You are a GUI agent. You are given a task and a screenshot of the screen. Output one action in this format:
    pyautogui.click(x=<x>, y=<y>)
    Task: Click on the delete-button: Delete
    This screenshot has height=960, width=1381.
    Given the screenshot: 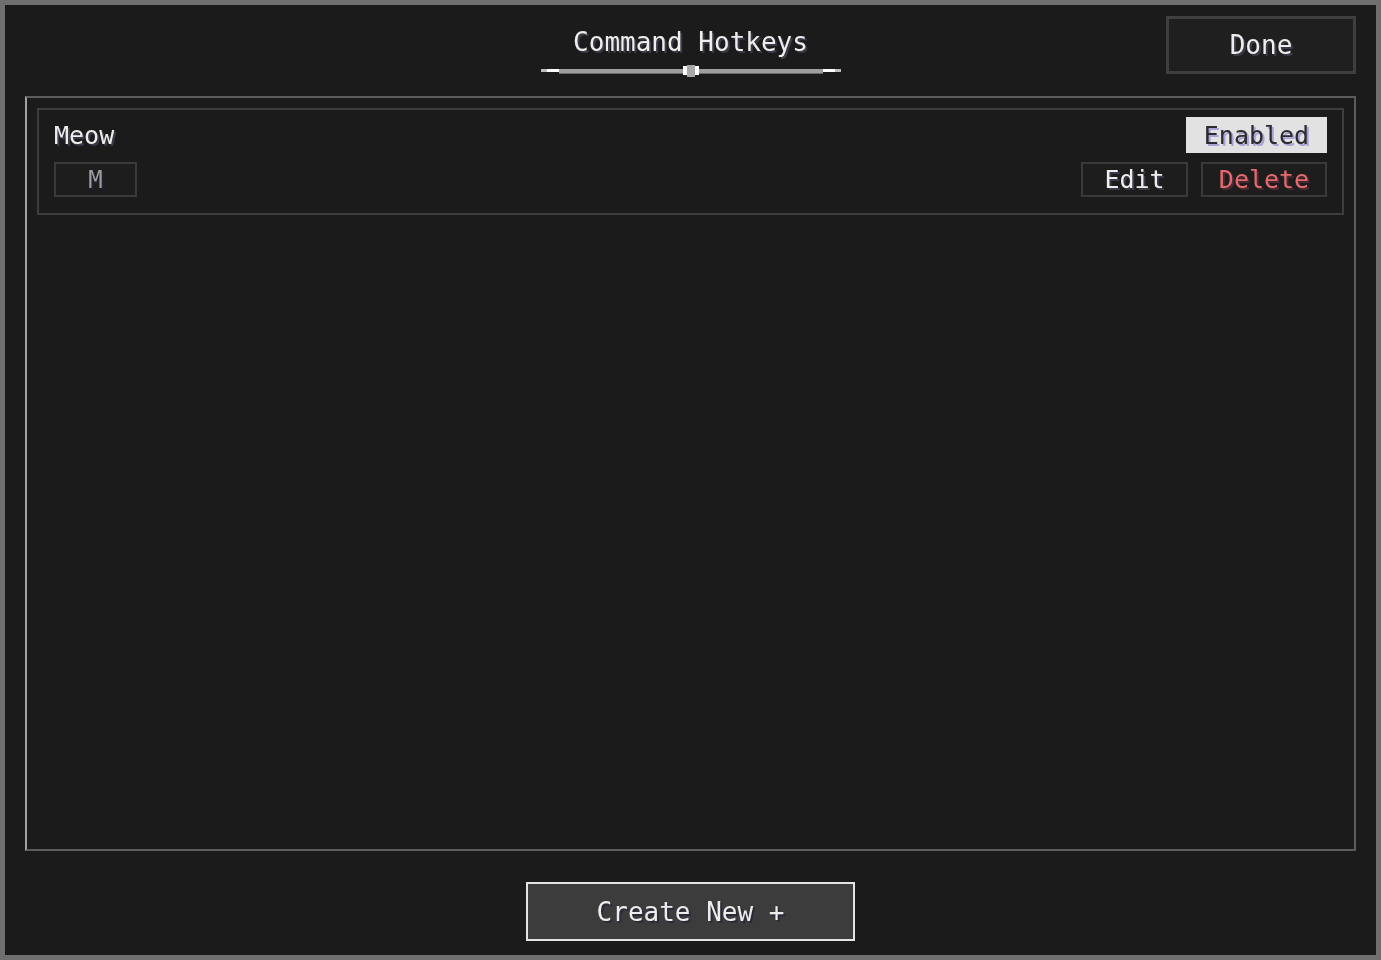 What is the action you would take?
    pyautogui.click(x=1264, y=179)
    